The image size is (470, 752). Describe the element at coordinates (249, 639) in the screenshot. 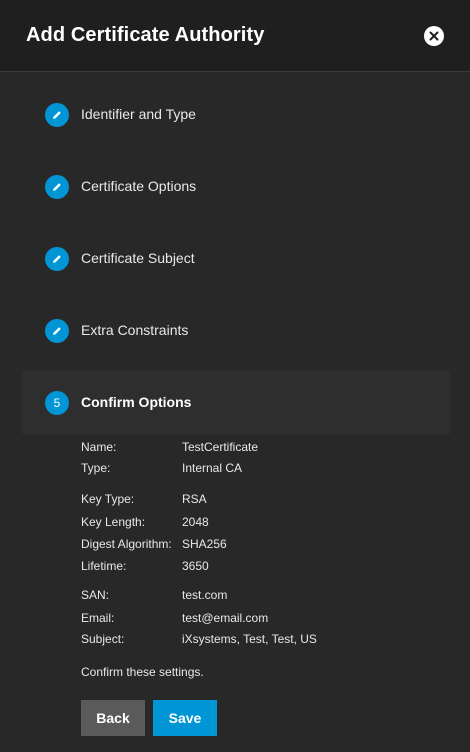

I see `summary-value: iXsystems, Test, Test, US` at that location.